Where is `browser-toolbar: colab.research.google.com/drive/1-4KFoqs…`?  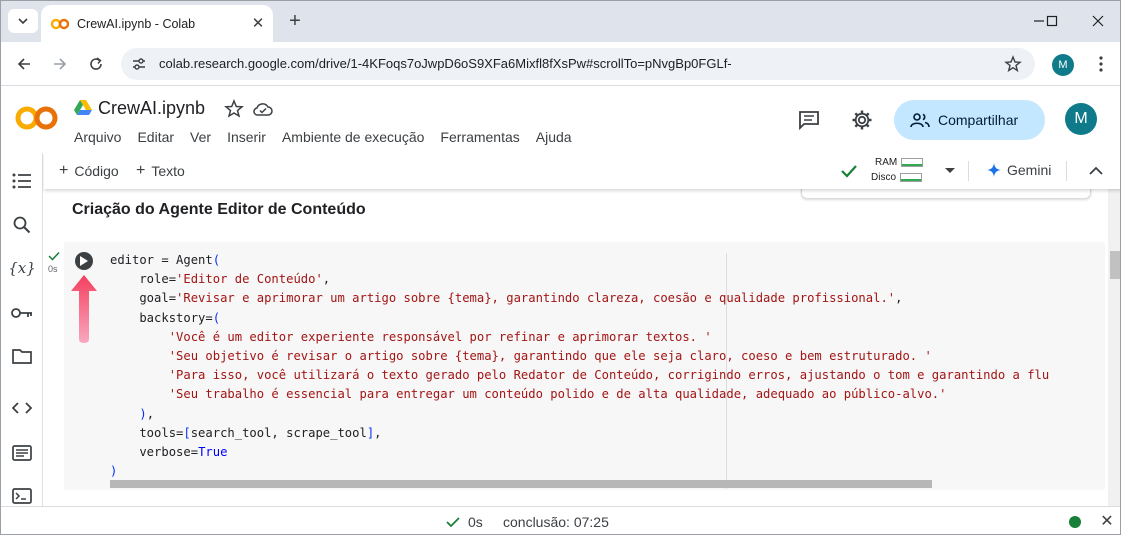 browser-toolbar: colab.research.google.com/drive/1-4KFoqs… is located at coordinates (560, 64).